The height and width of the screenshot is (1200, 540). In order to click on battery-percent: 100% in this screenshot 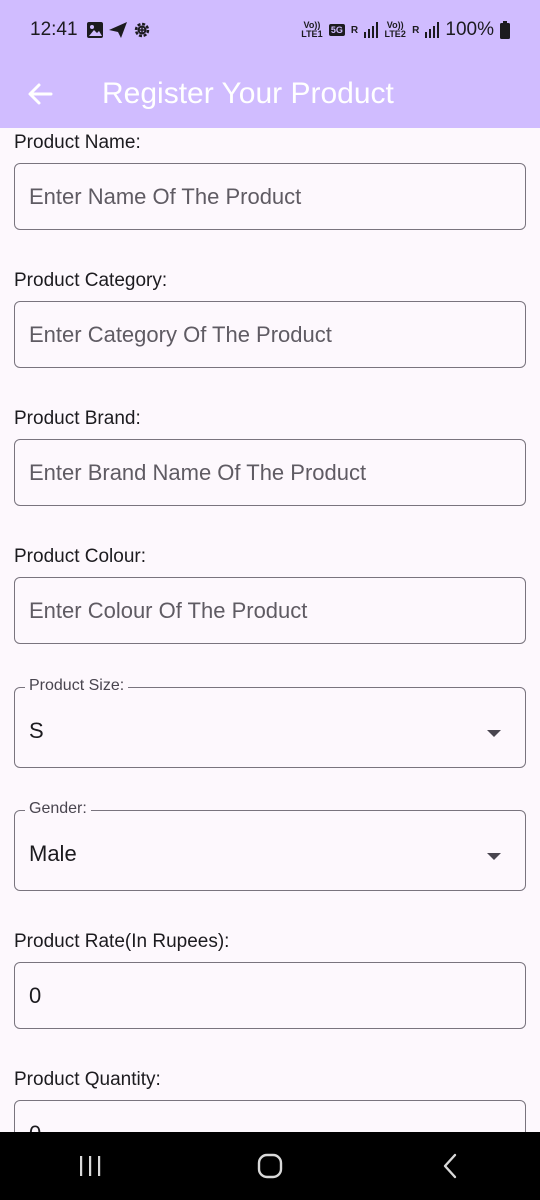, I will do `click(469, 29)`.